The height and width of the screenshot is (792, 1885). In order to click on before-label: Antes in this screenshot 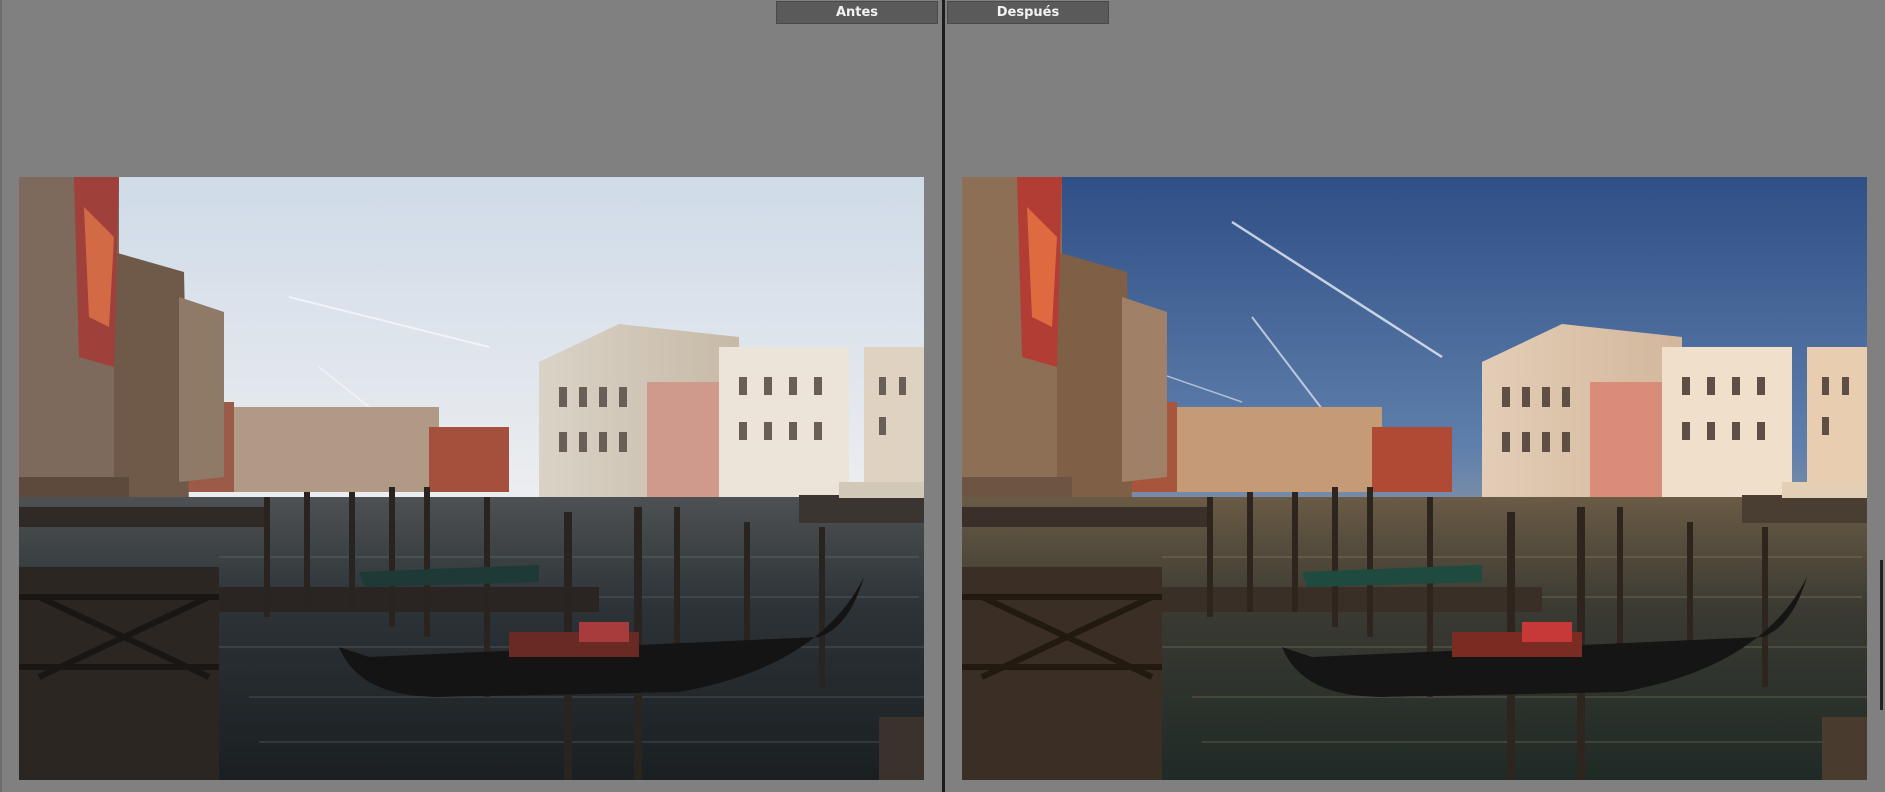, I will do `click(857, 12)`.